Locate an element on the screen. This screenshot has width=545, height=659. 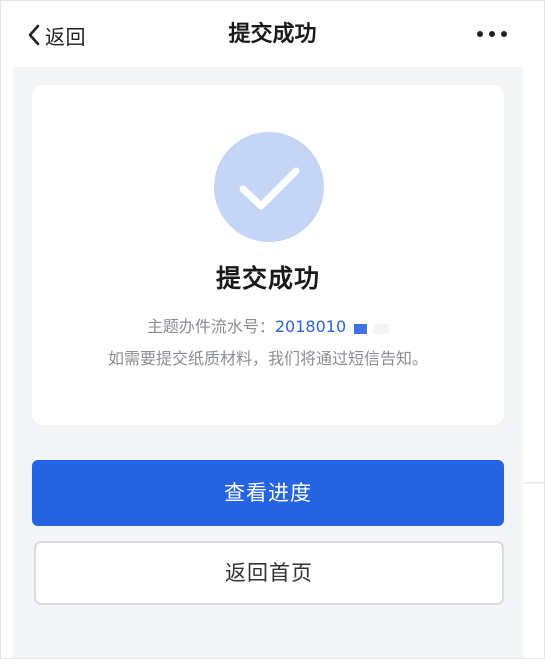
checkmark-icon is located at coordinates (269, 188).